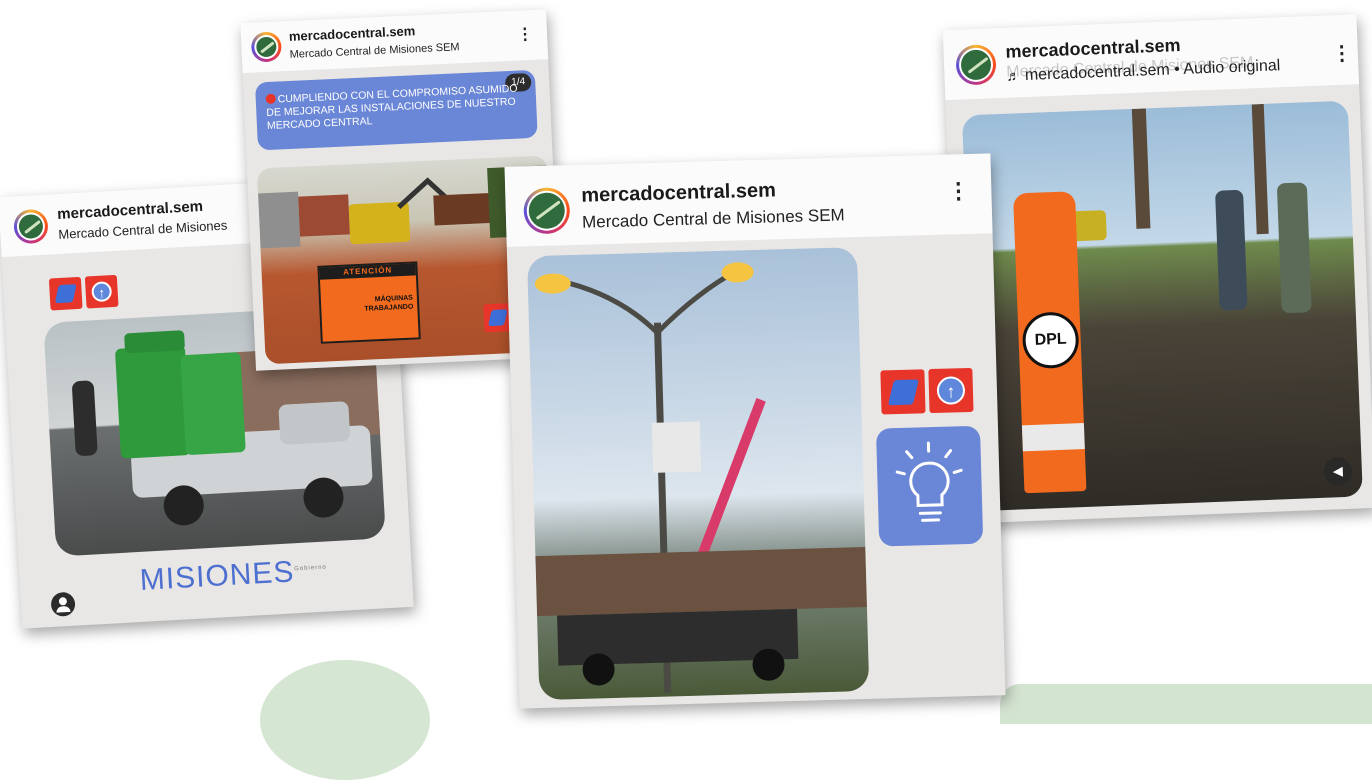 This screenshot has height=780, width=1372. I want to click on streetlight-illustration, so click(698, 473).